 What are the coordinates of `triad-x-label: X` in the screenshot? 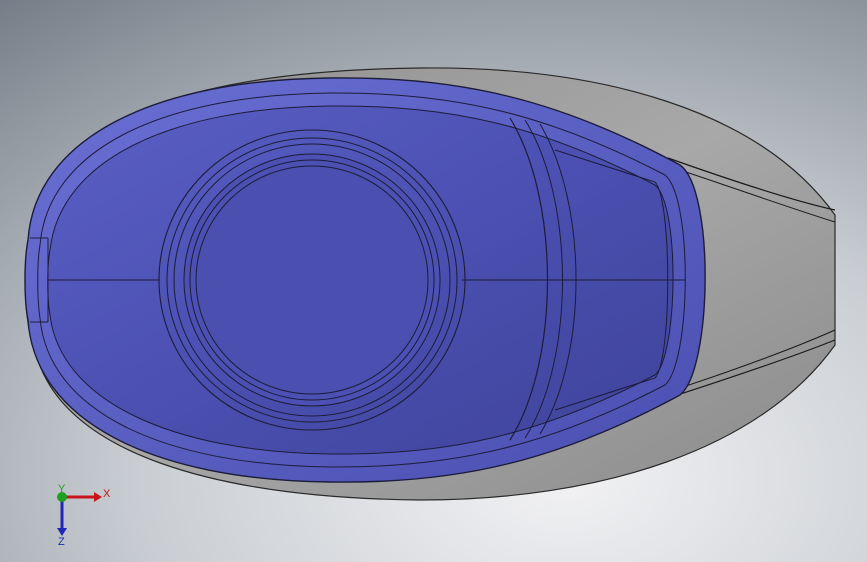 It's located at (107, 494).